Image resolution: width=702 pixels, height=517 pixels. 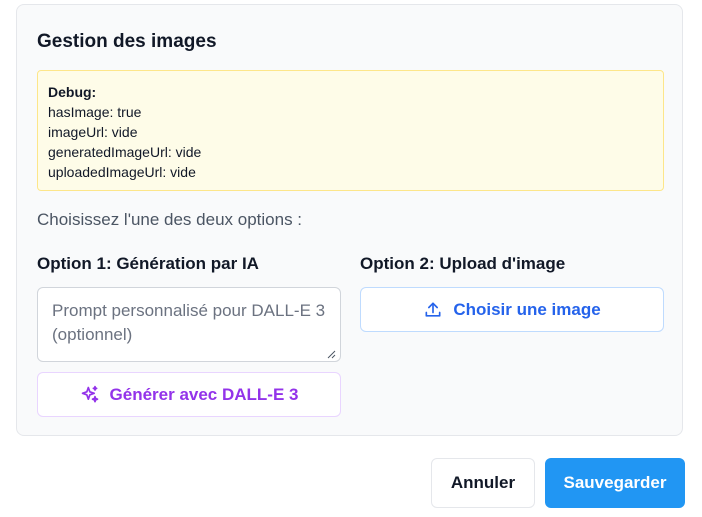 I want to click on cancel-button: Annuler, so click(x=483, y=483).